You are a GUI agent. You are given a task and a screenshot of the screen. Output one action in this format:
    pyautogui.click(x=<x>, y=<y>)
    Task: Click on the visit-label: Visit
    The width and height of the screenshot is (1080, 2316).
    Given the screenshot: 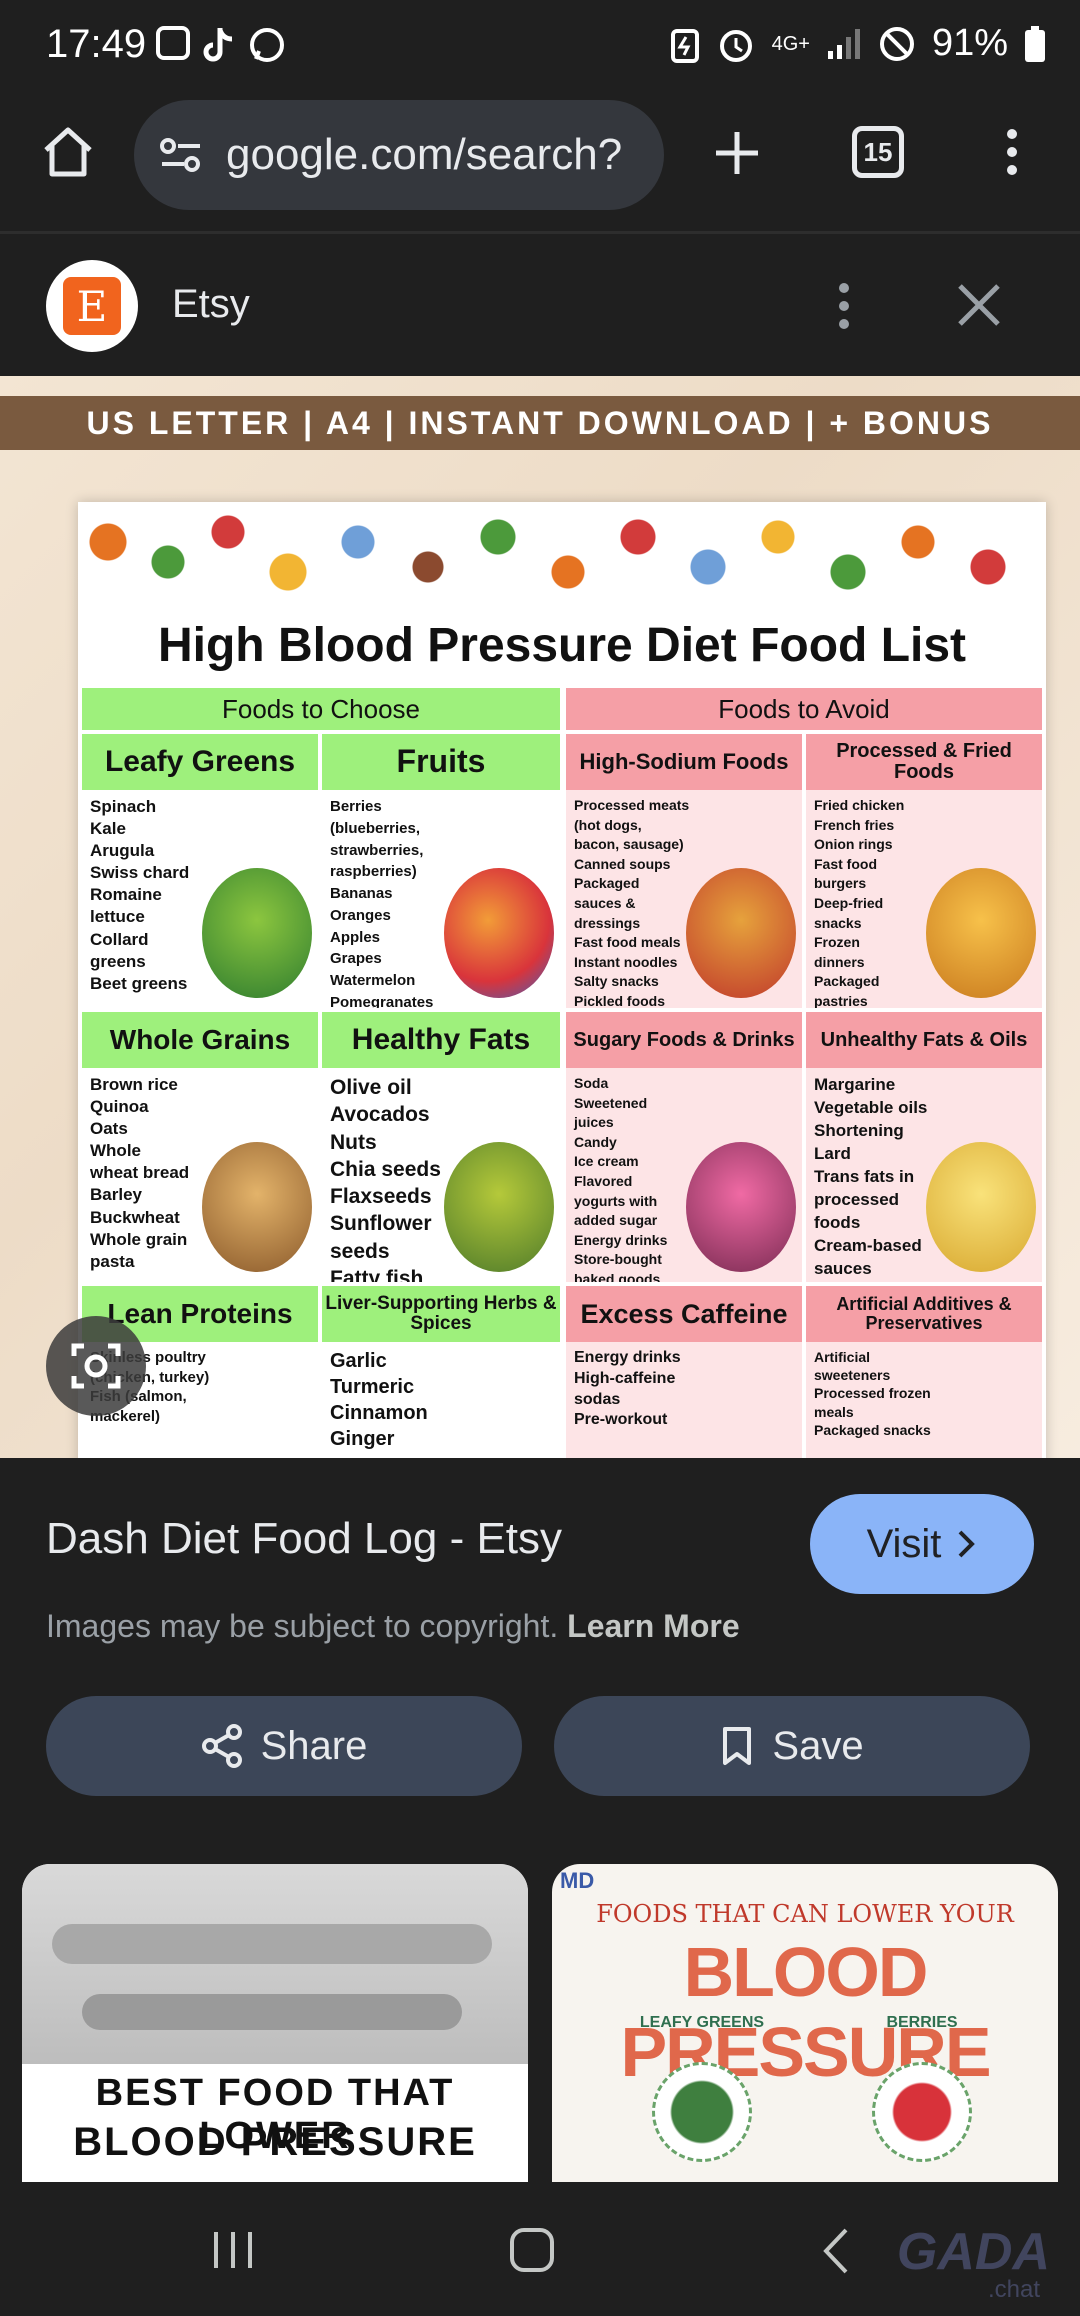 What is the action you would take?
    pyautogui.click(x=904, y=1543)
    